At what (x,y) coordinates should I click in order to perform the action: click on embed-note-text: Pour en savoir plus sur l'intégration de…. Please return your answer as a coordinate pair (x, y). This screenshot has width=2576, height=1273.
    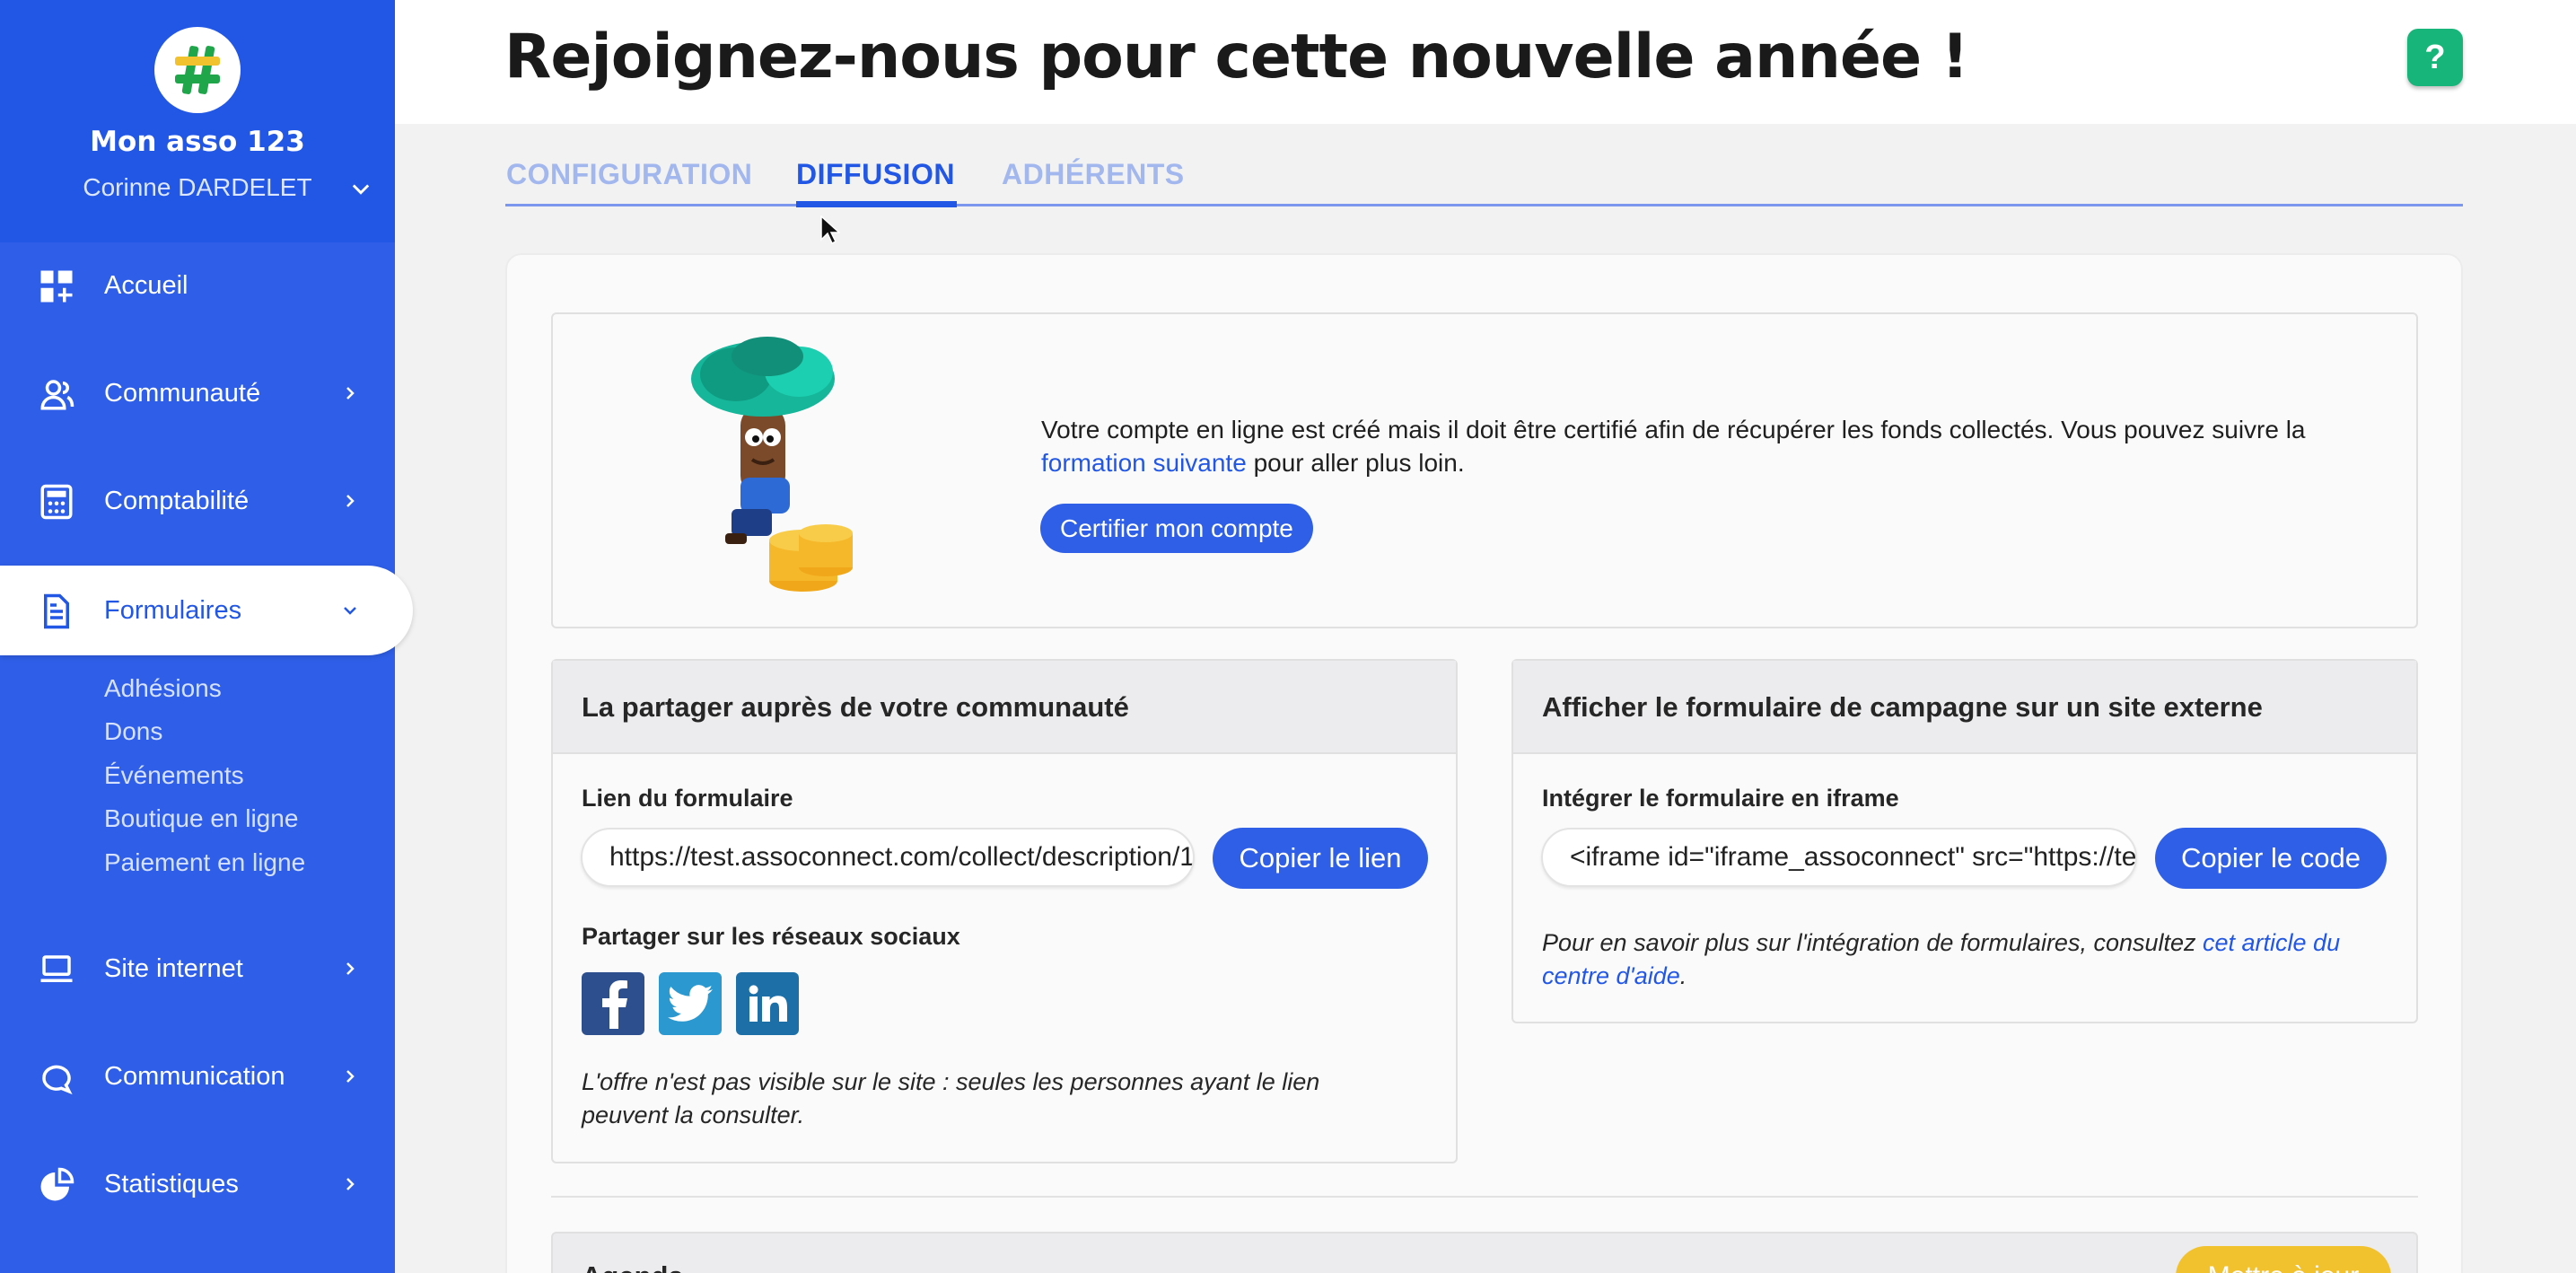
    Looking at the image, I should click on (1873, 942).